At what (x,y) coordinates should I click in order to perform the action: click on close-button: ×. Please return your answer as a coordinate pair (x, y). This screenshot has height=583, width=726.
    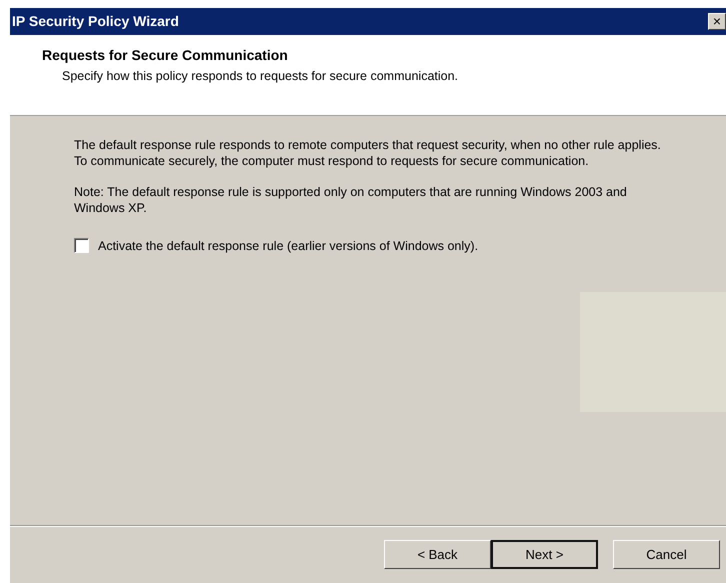
    Looking at the image, I should click on (717, 21).